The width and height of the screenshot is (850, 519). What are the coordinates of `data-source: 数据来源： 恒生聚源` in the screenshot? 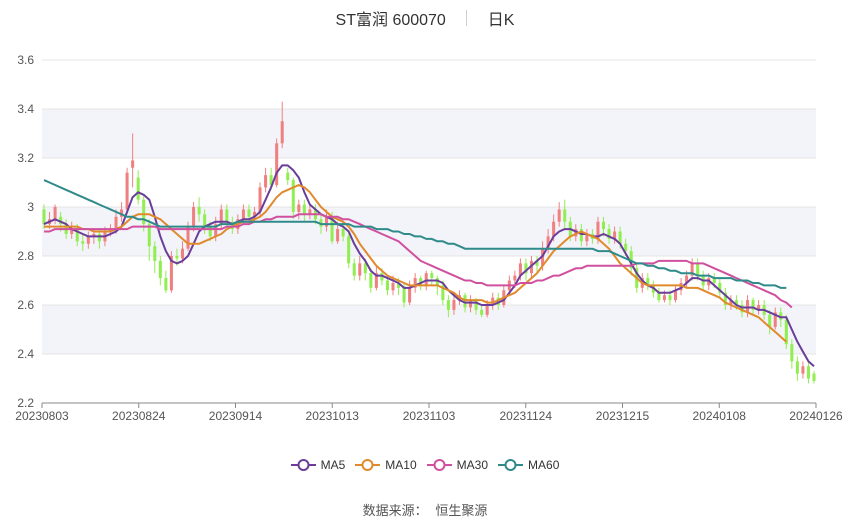 It's located at (425, 509).